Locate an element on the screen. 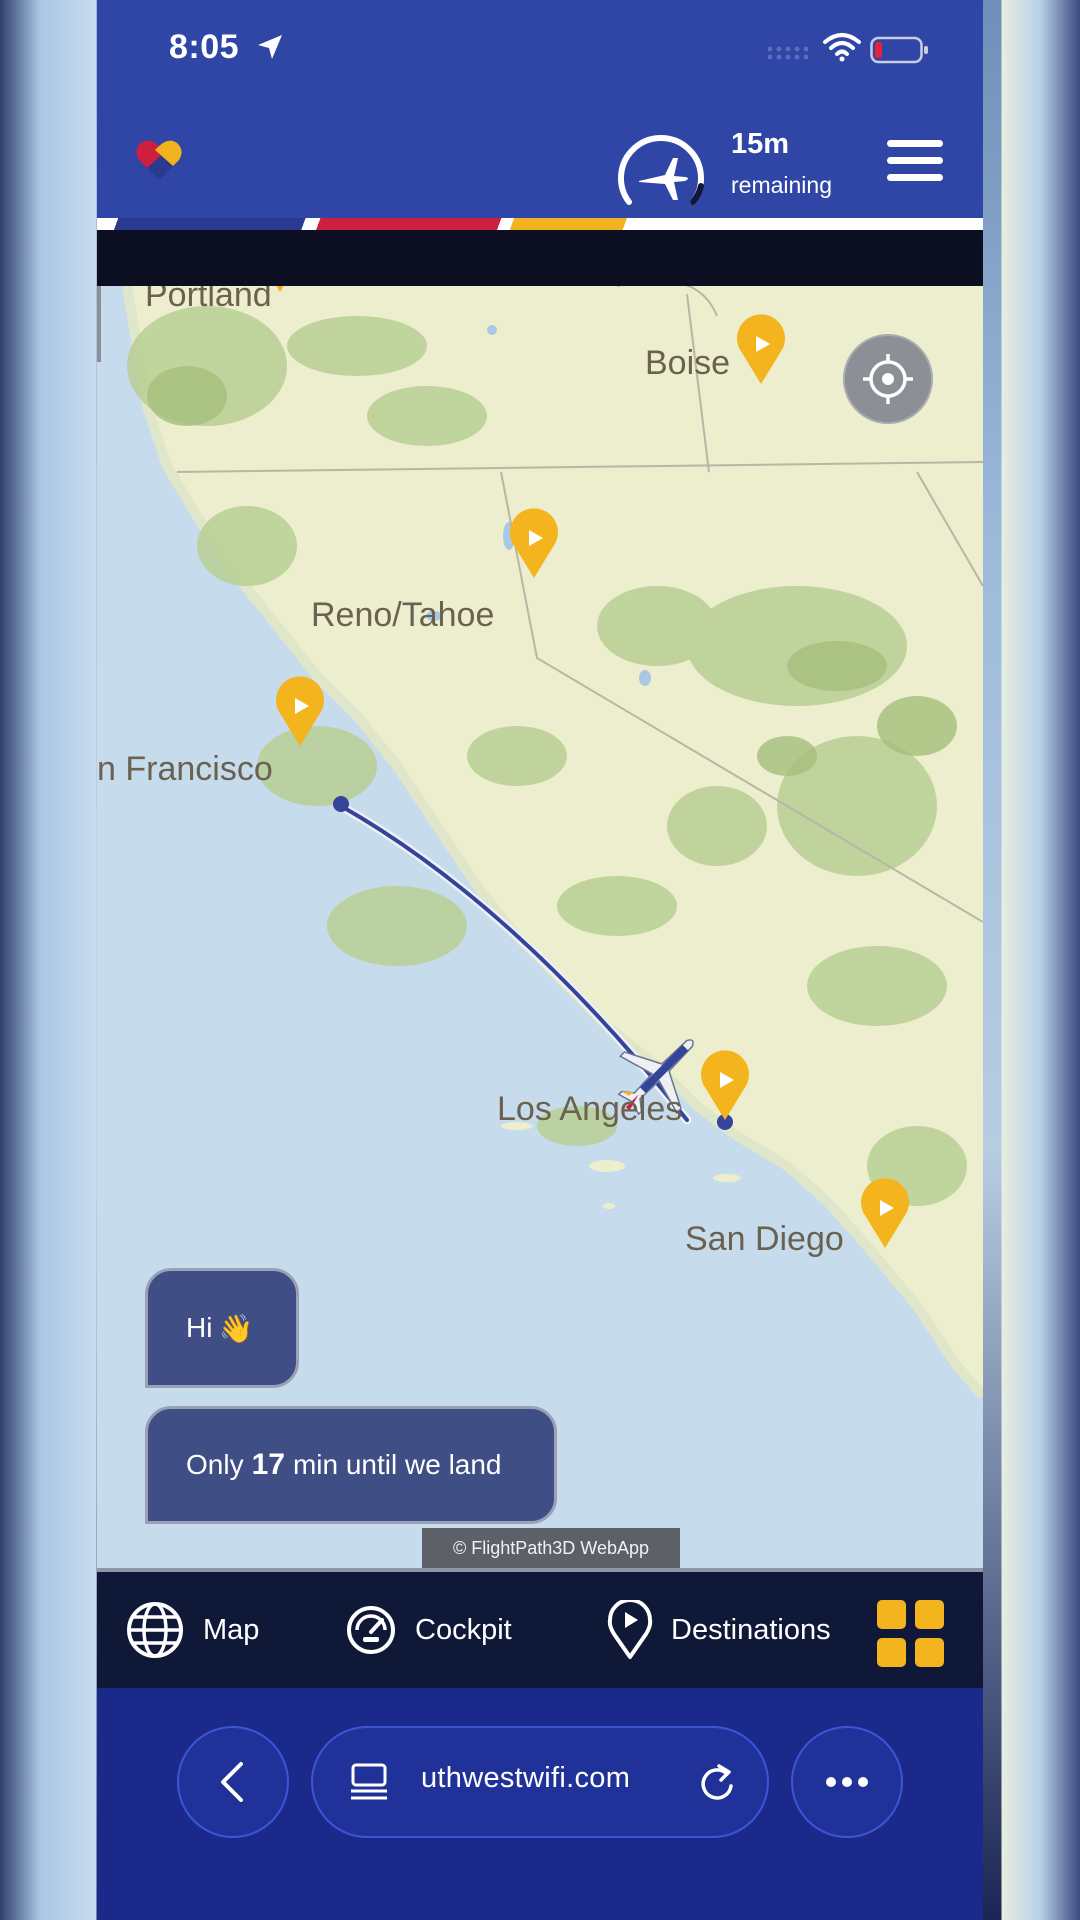  chat-bubble-landing: Only 17 min until we land is located at coordinates (351, 1465).